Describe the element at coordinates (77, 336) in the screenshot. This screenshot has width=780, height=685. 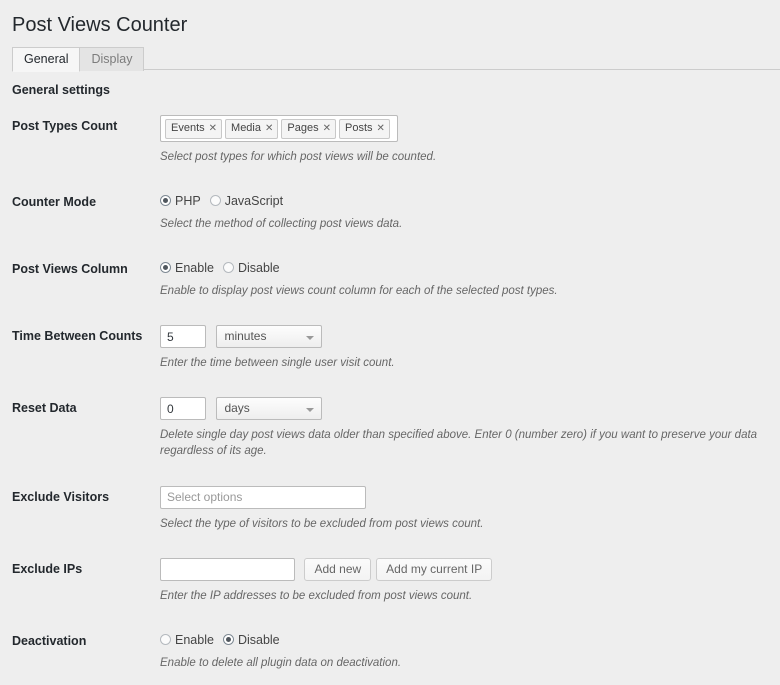
I see `label-time-between-counts: Time Between Counts` at that location.